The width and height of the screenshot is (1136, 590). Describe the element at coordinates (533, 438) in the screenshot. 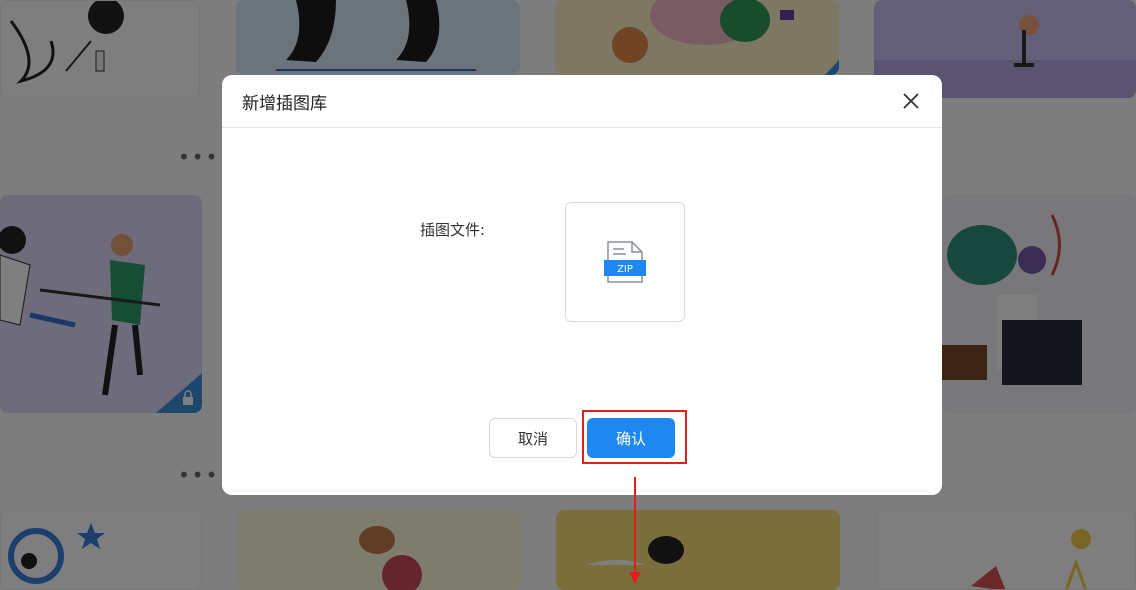

I see `cancel-button: 取消` at that location.